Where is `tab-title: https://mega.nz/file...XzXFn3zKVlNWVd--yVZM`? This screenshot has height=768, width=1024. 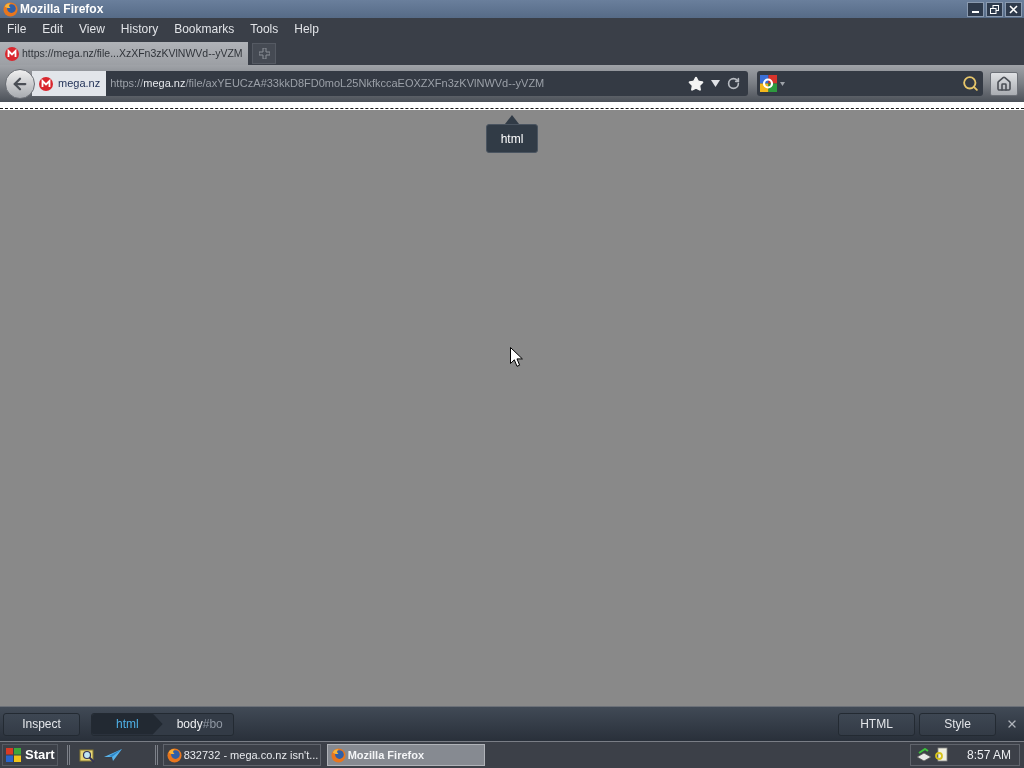 tab-title: https://mega.nz/file...XzXFn3zKVlNWVd--yVZM is located at coordinates (132, 53).